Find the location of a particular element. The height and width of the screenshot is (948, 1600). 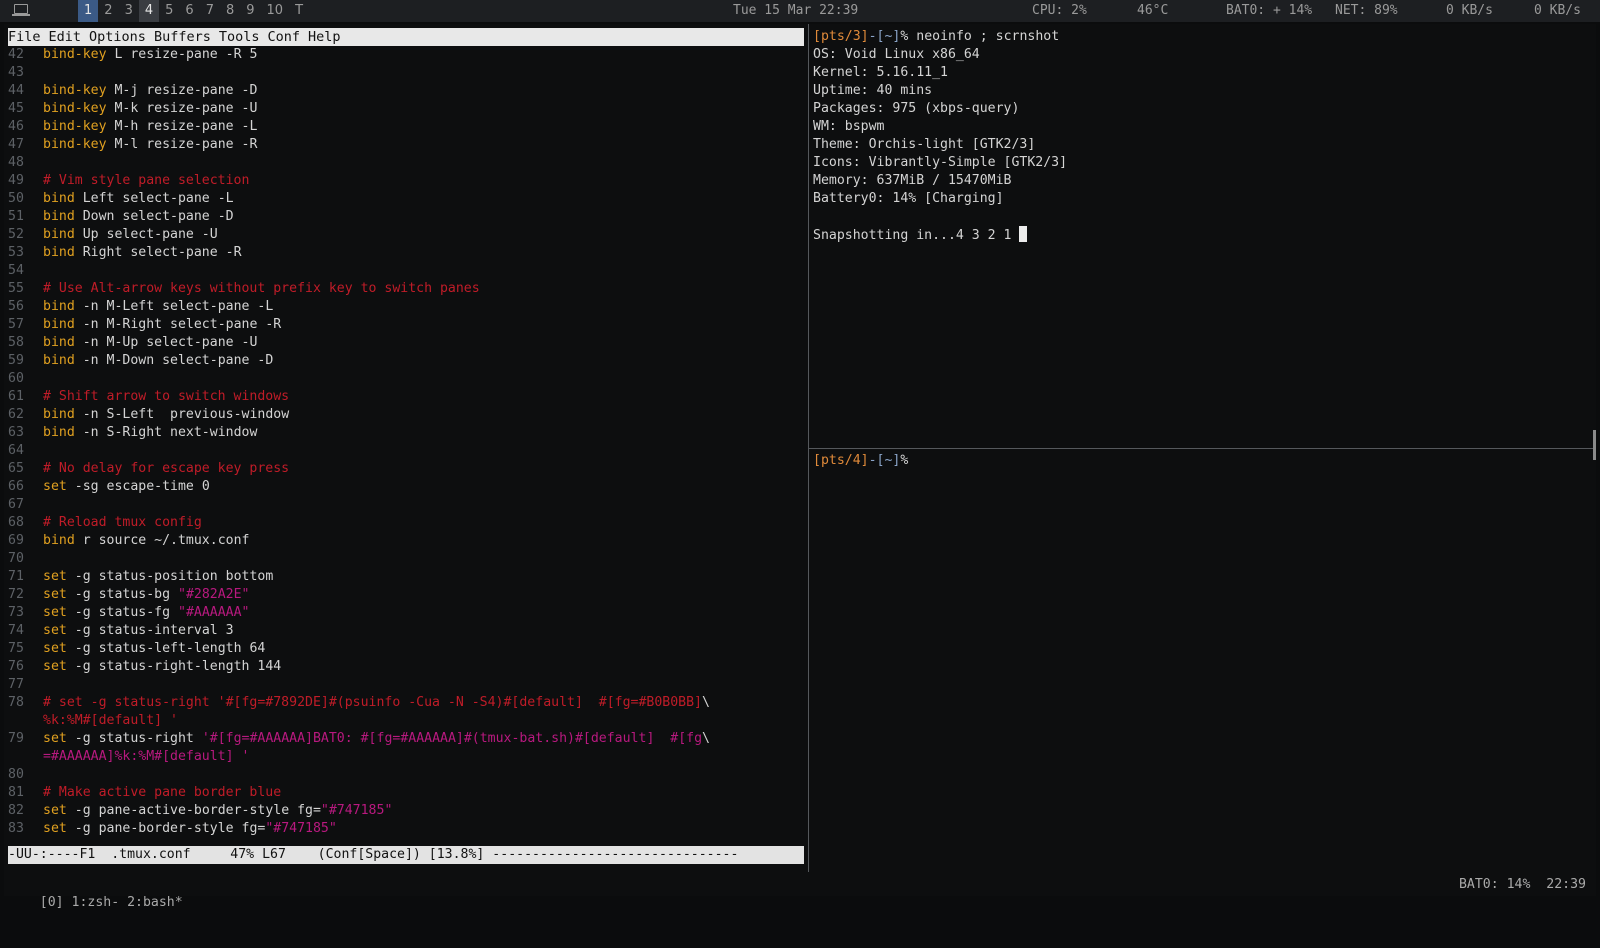

code-text: -g pane-active-border-style fg= is located at coordinates (197, 810).